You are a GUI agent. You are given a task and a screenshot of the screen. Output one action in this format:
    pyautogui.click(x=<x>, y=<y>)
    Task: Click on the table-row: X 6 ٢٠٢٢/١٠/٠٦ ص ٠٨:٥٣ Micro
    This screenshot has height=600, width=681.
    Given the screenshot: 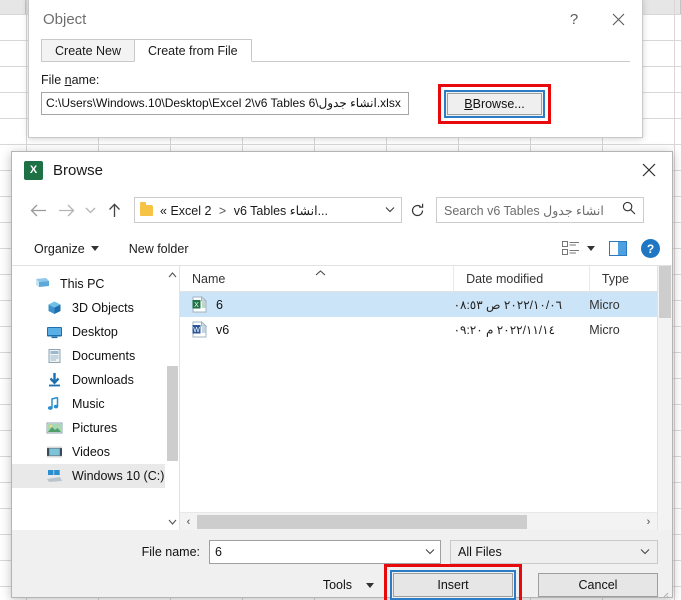 What is the action you would take?
    pyautogui.click(x=418, y=304)
    